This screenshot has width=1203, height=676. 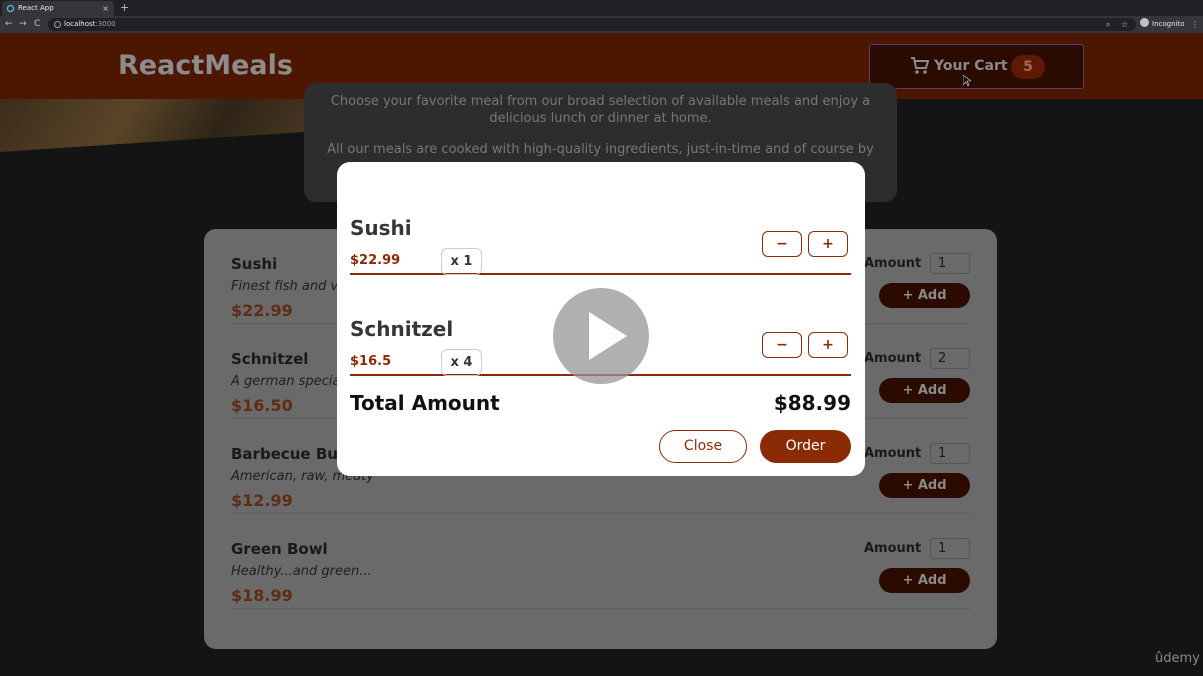 I want to click on url-text: localhost:3000, so click(x=90, y=24).